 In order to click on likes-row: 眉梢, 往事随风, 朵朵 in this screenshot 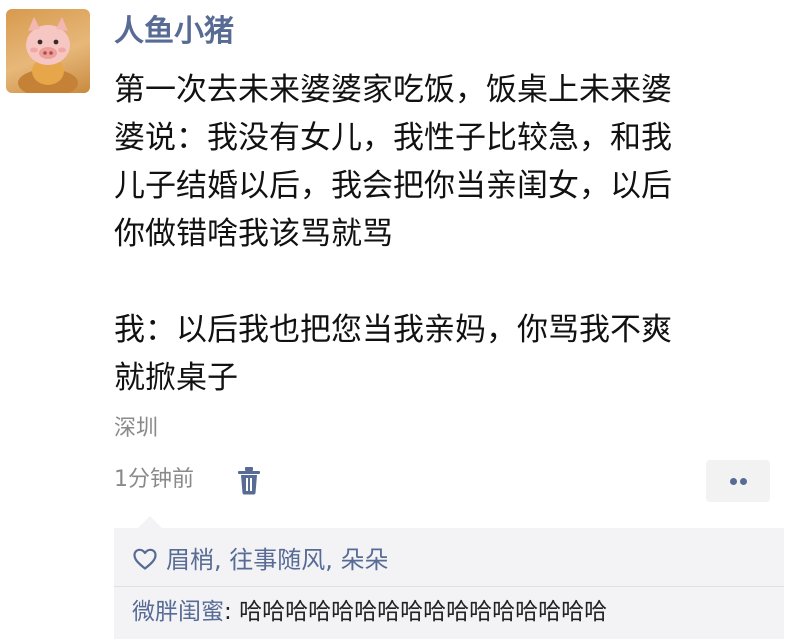, I will do `click(260, 560)`.